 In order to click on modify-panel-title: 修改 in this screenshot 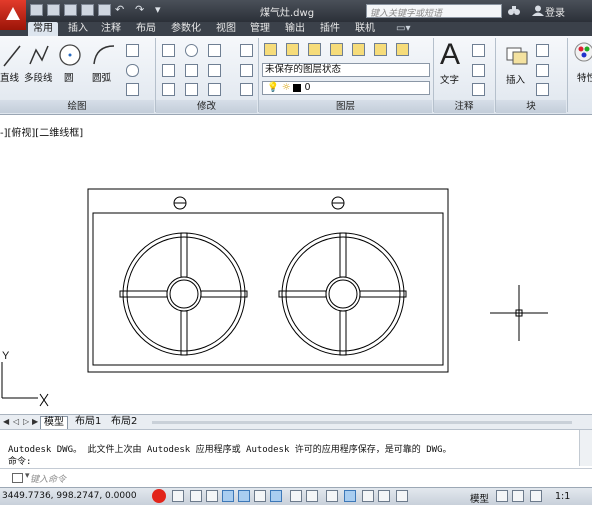, I will do `click(206, 106)`.